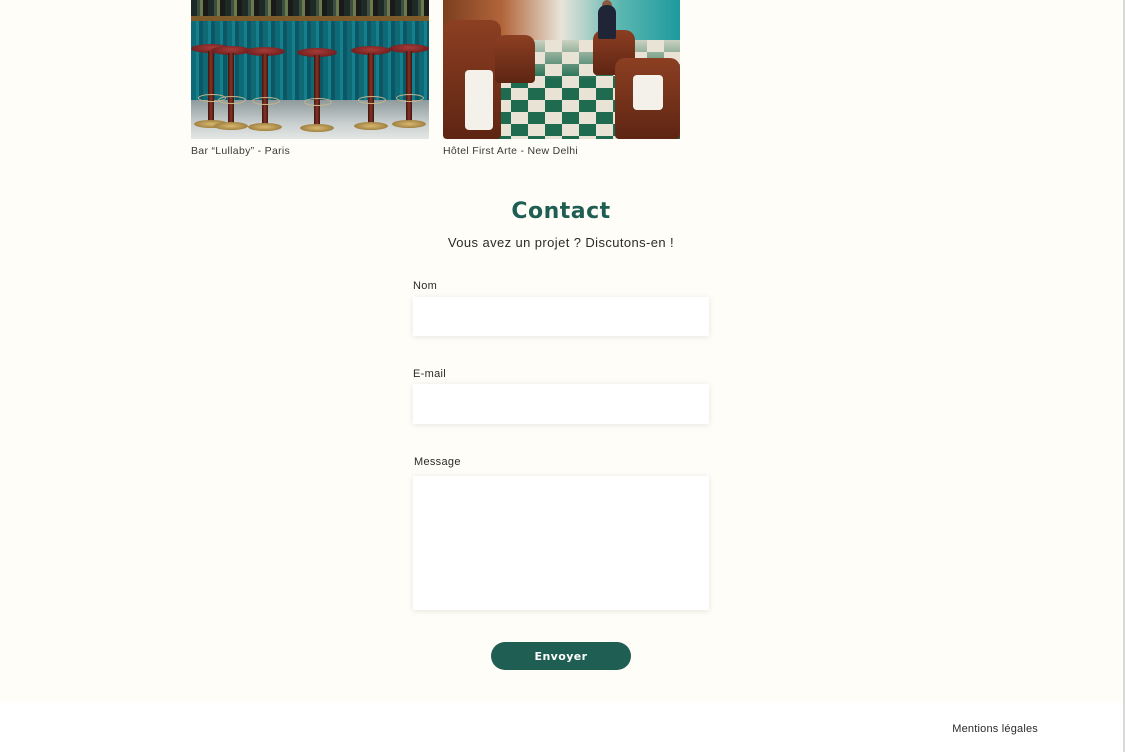 Image resolution: width=1125 pixels, height=752 pixels. Describe the element at coordinates (511, 151) in the screenshot. I see `photo-caption: Hôtel First Arte - New Delhi` at that location.